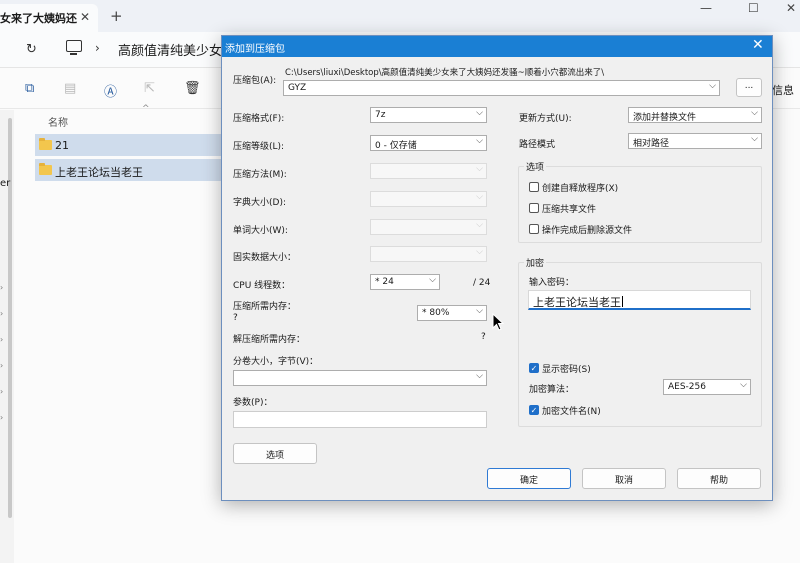 The width and height of the screenshot is (800, 563). Describe the element at coordinates (501, 88) in the screenshot. I see `archive-name-field: GYZ ⌵` at that location.